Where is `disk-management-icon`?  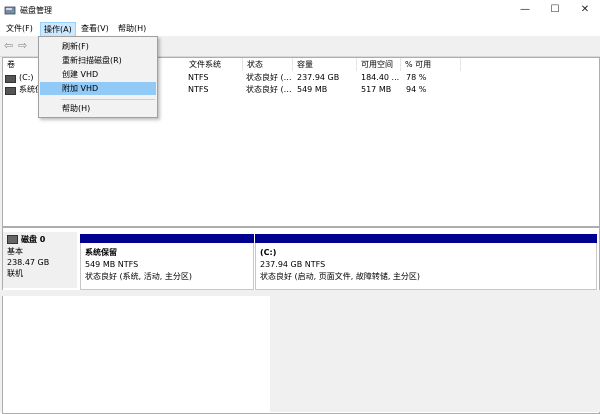
disk-management-icon is located at coordinates (10, 10).